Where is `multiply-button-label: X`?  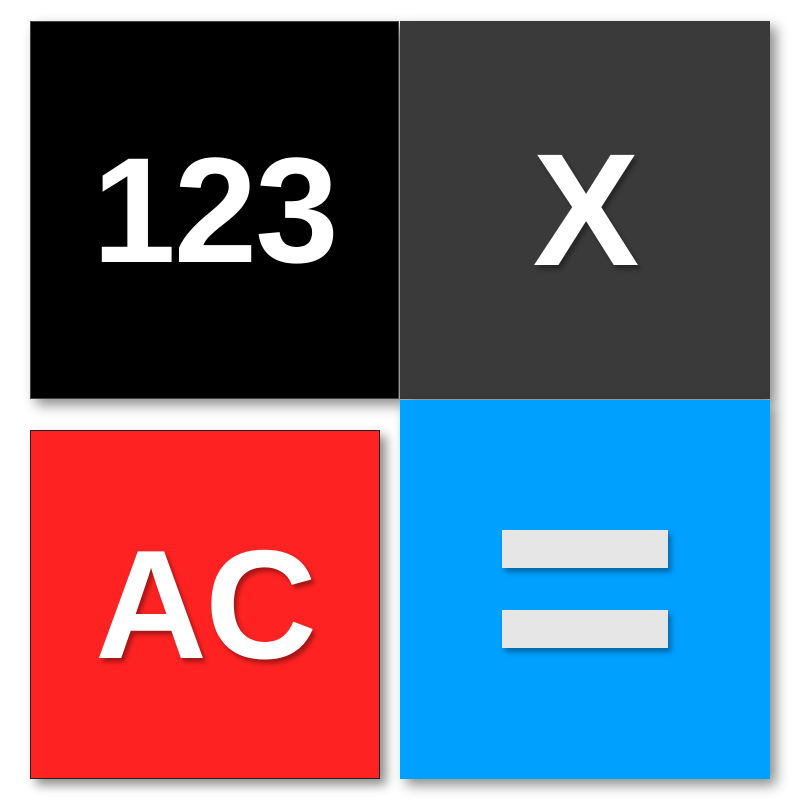 multiply-button-label: X is located at coordinates (586, 209).